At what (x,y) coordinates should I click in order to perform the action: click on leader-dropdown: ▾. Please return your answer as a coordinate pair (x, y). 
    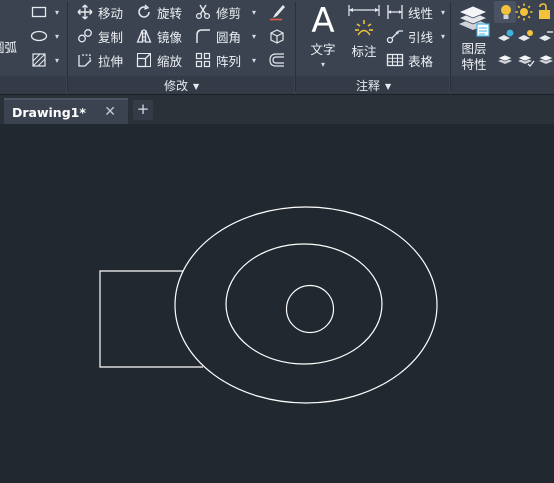
    Looking at the image, I should click on (443, 36).